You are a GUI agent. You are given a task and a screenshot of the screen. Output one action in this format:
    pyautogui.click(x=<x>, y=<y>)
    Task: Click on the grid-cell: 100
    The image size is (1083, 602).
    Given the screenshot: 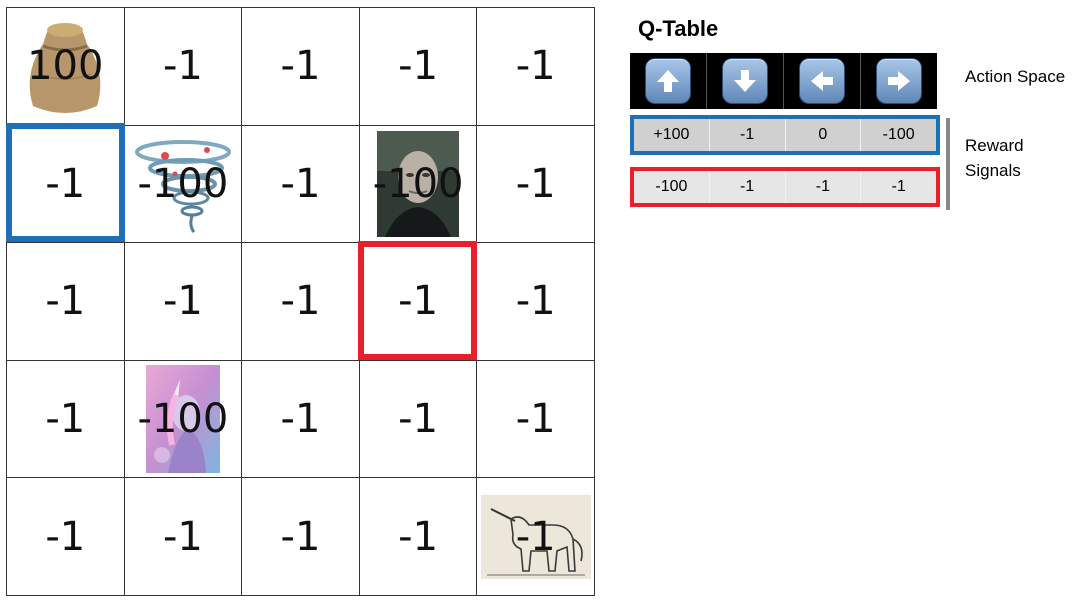 What is the action you would take?
    pyautogui.click(x=66, y=67)
    